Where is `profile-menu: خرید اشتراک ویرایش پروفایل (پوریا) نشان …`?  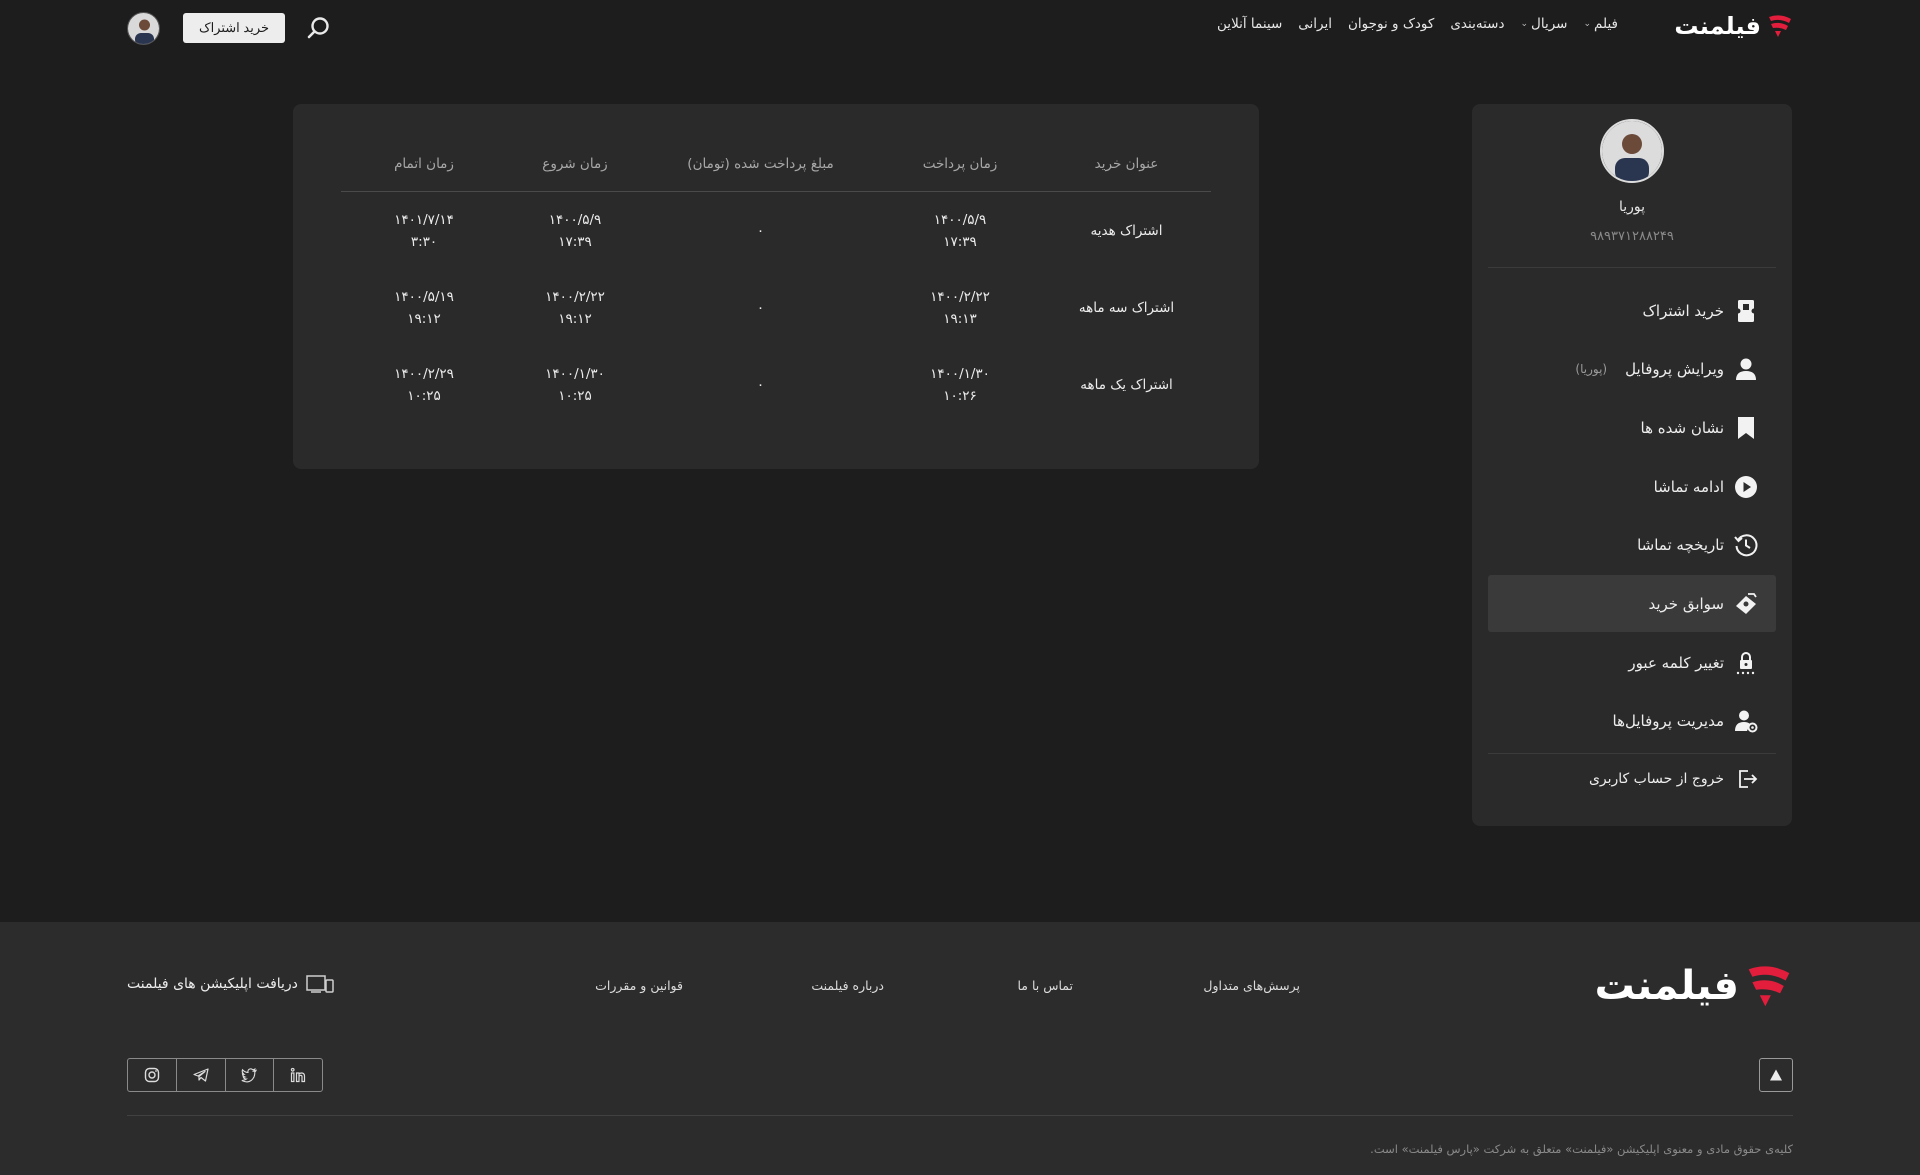
profile-menu: خرید اشتراک ویرایش پروفایل (پوریا) نشان … is located at coordinates (1632, 517).